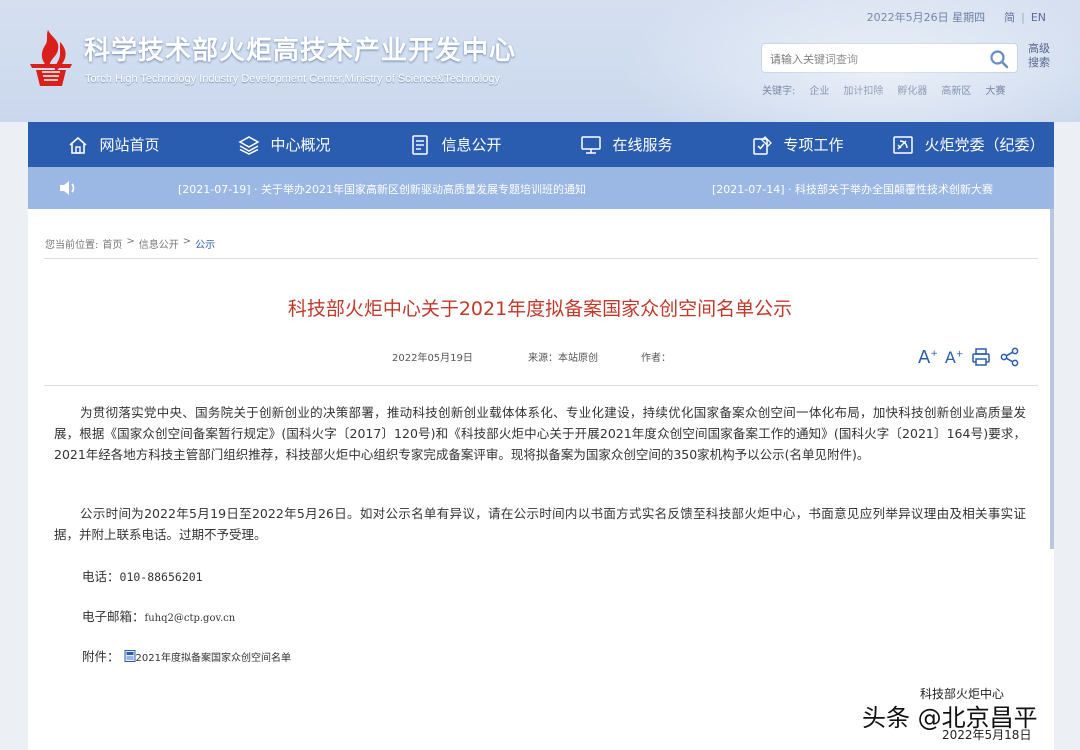  Describe the element at coordinates (642, 145) in the screenshot. I see `nav-label: 在线服务` at that location.